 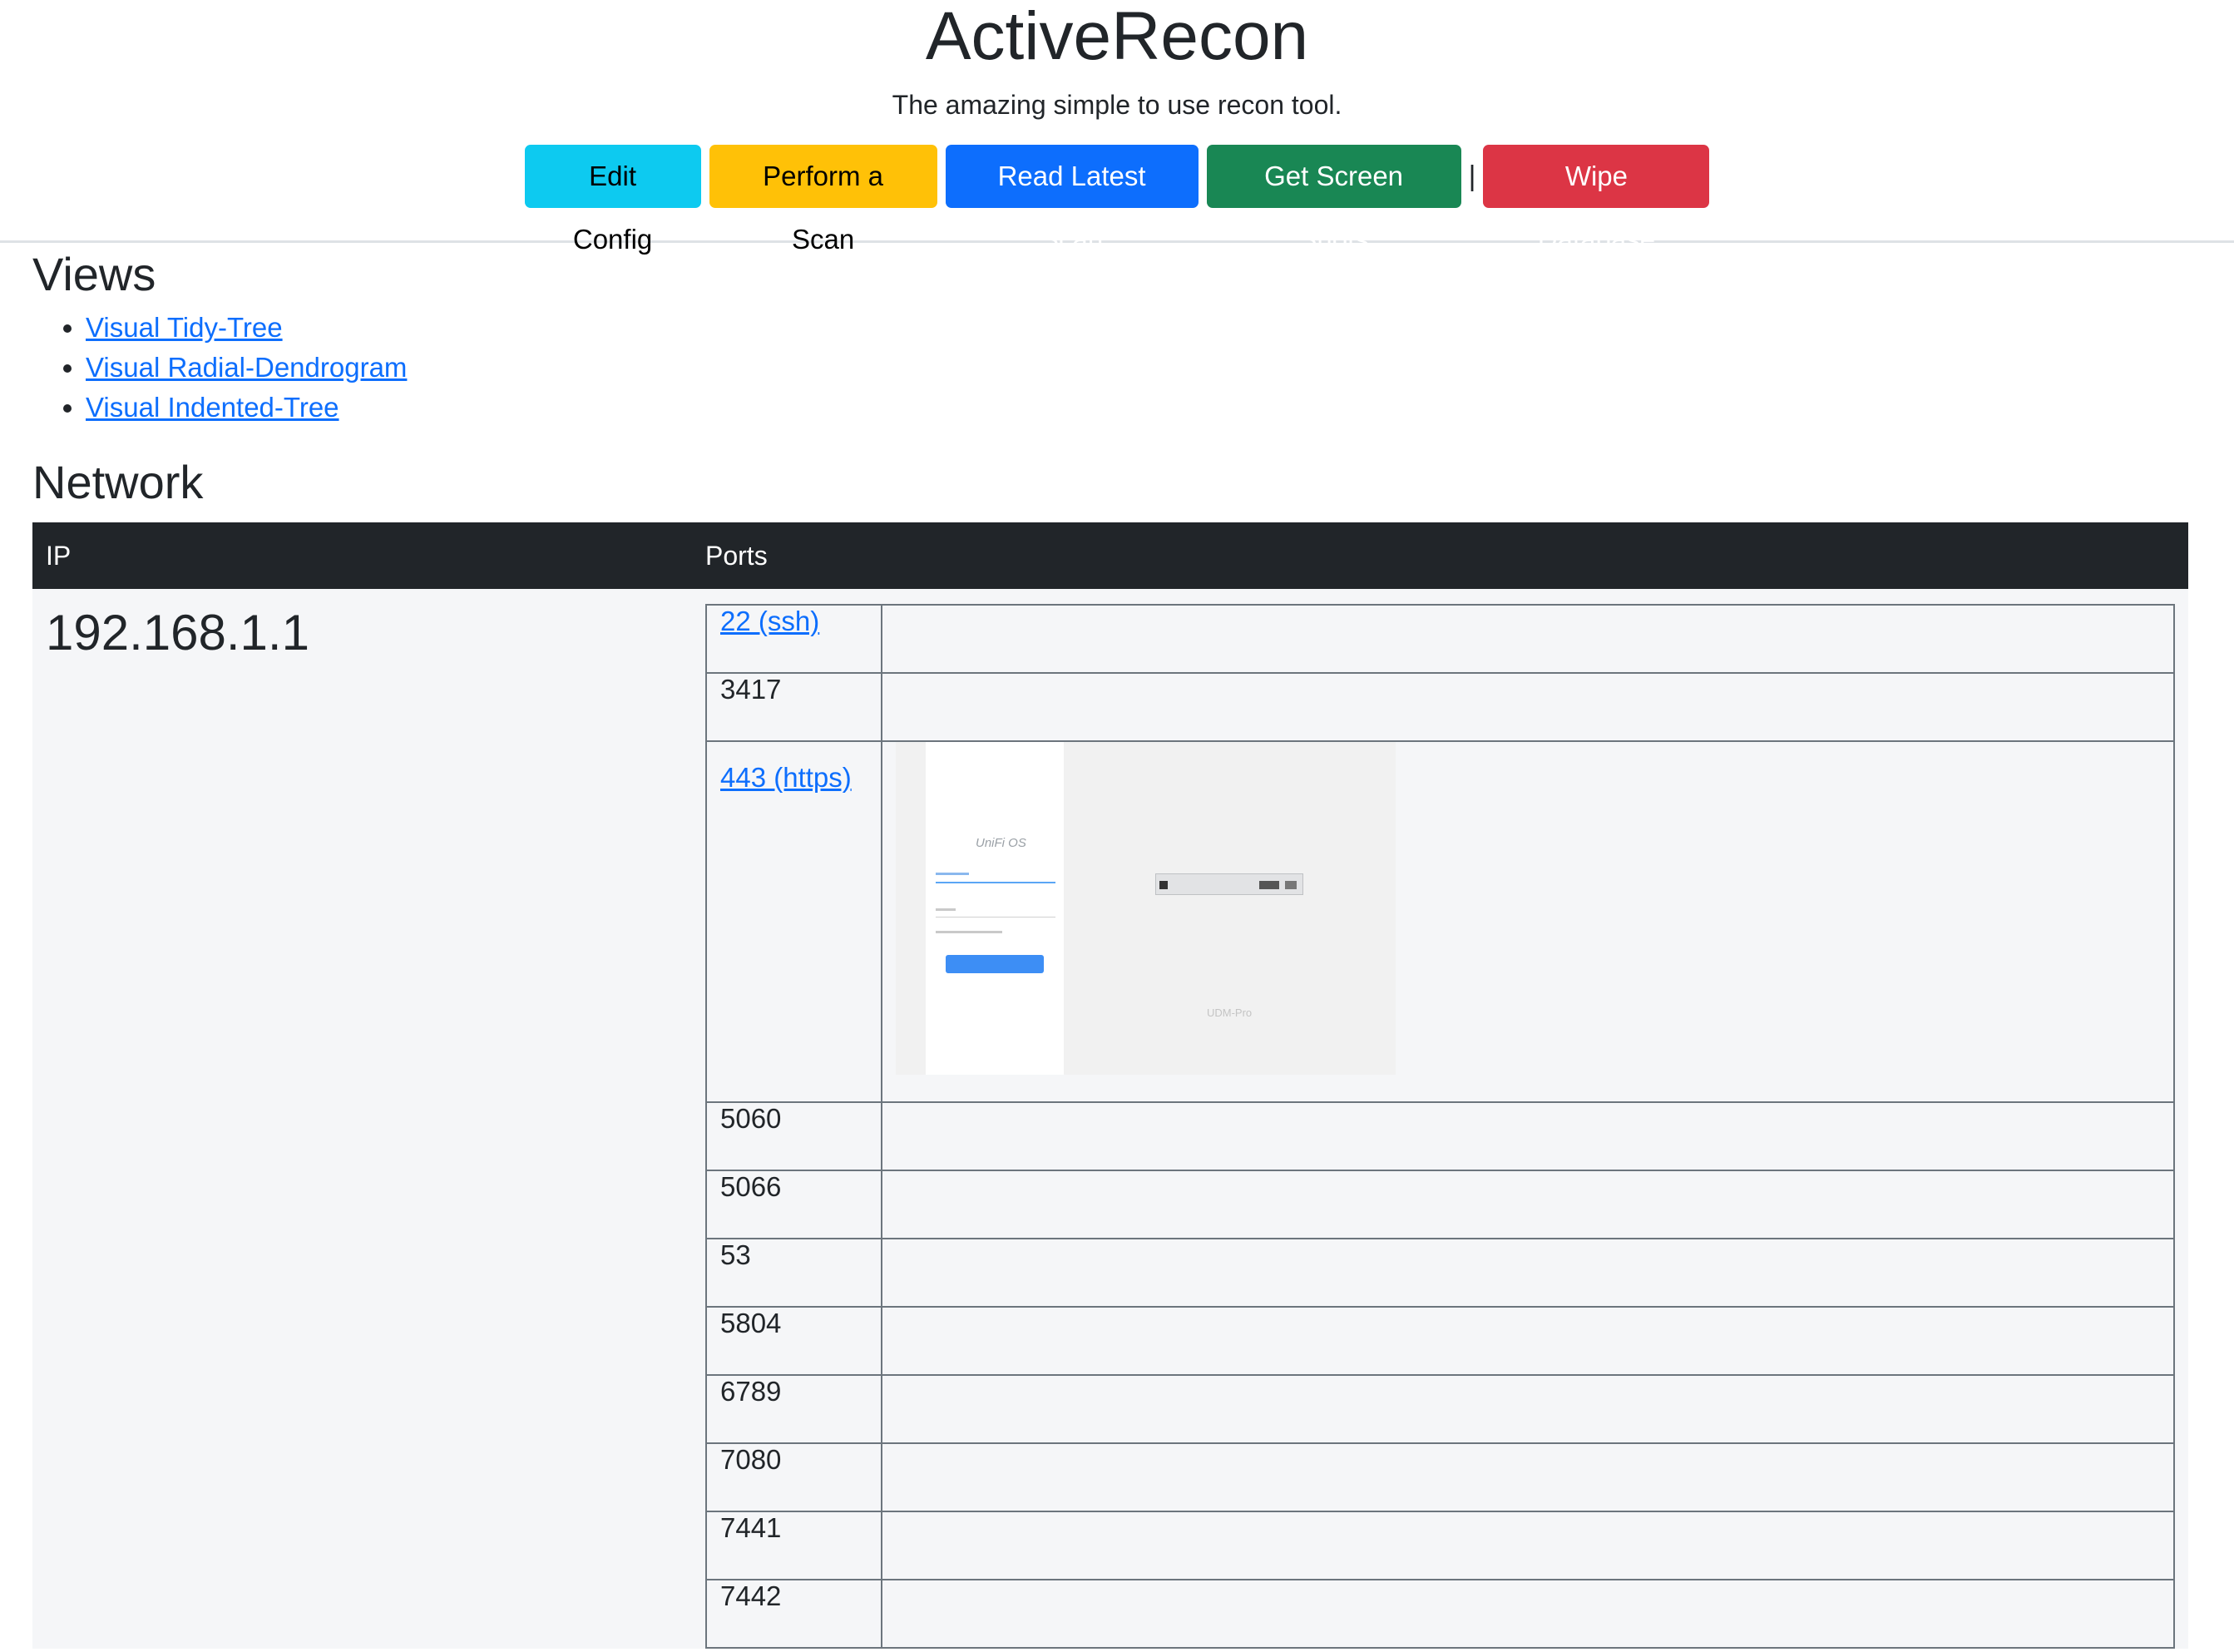 What do you see at coordinates (1146, 908) in the screenshot?
I see `web-screenshot-thumbnail: UniFi OS UDM-Pro` at bounding box center [1146, 908].